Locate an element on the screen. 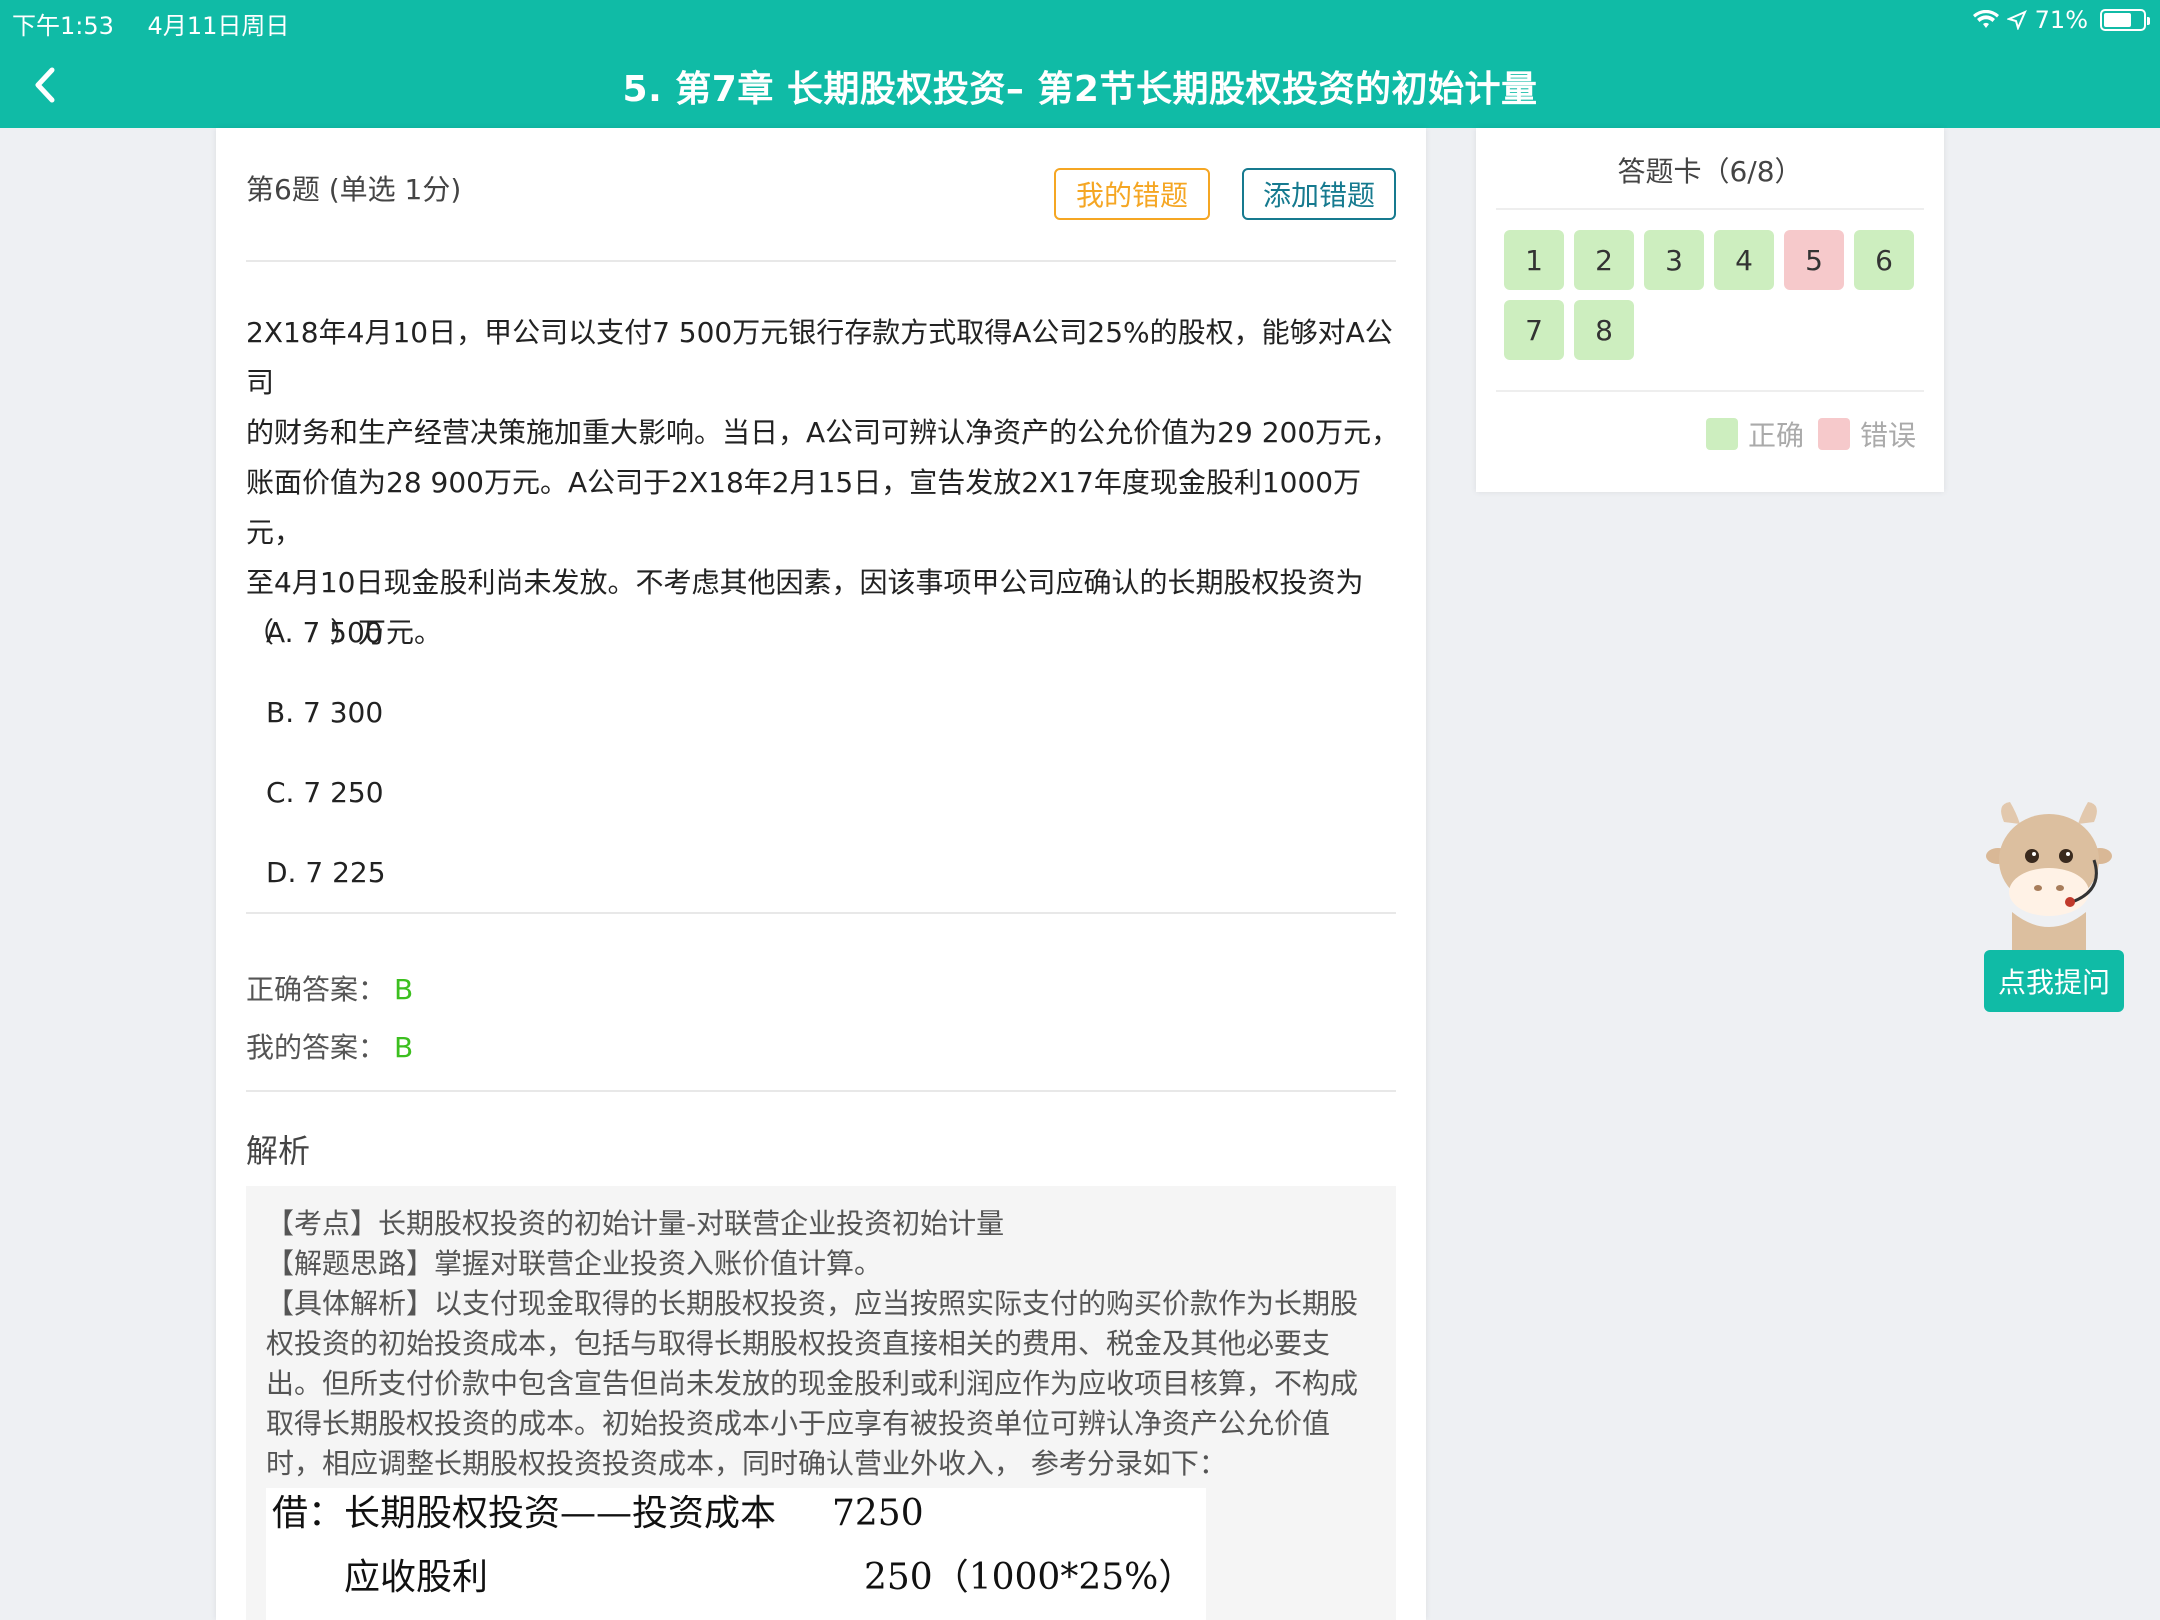 The width and height of the screenshot is (2160, 1620). analysis-line: 【具体解析】以支付现金取得的长期股权投资，应当按照实际支付的购买价款作为长期股 is located at coordinates (812, 1303).